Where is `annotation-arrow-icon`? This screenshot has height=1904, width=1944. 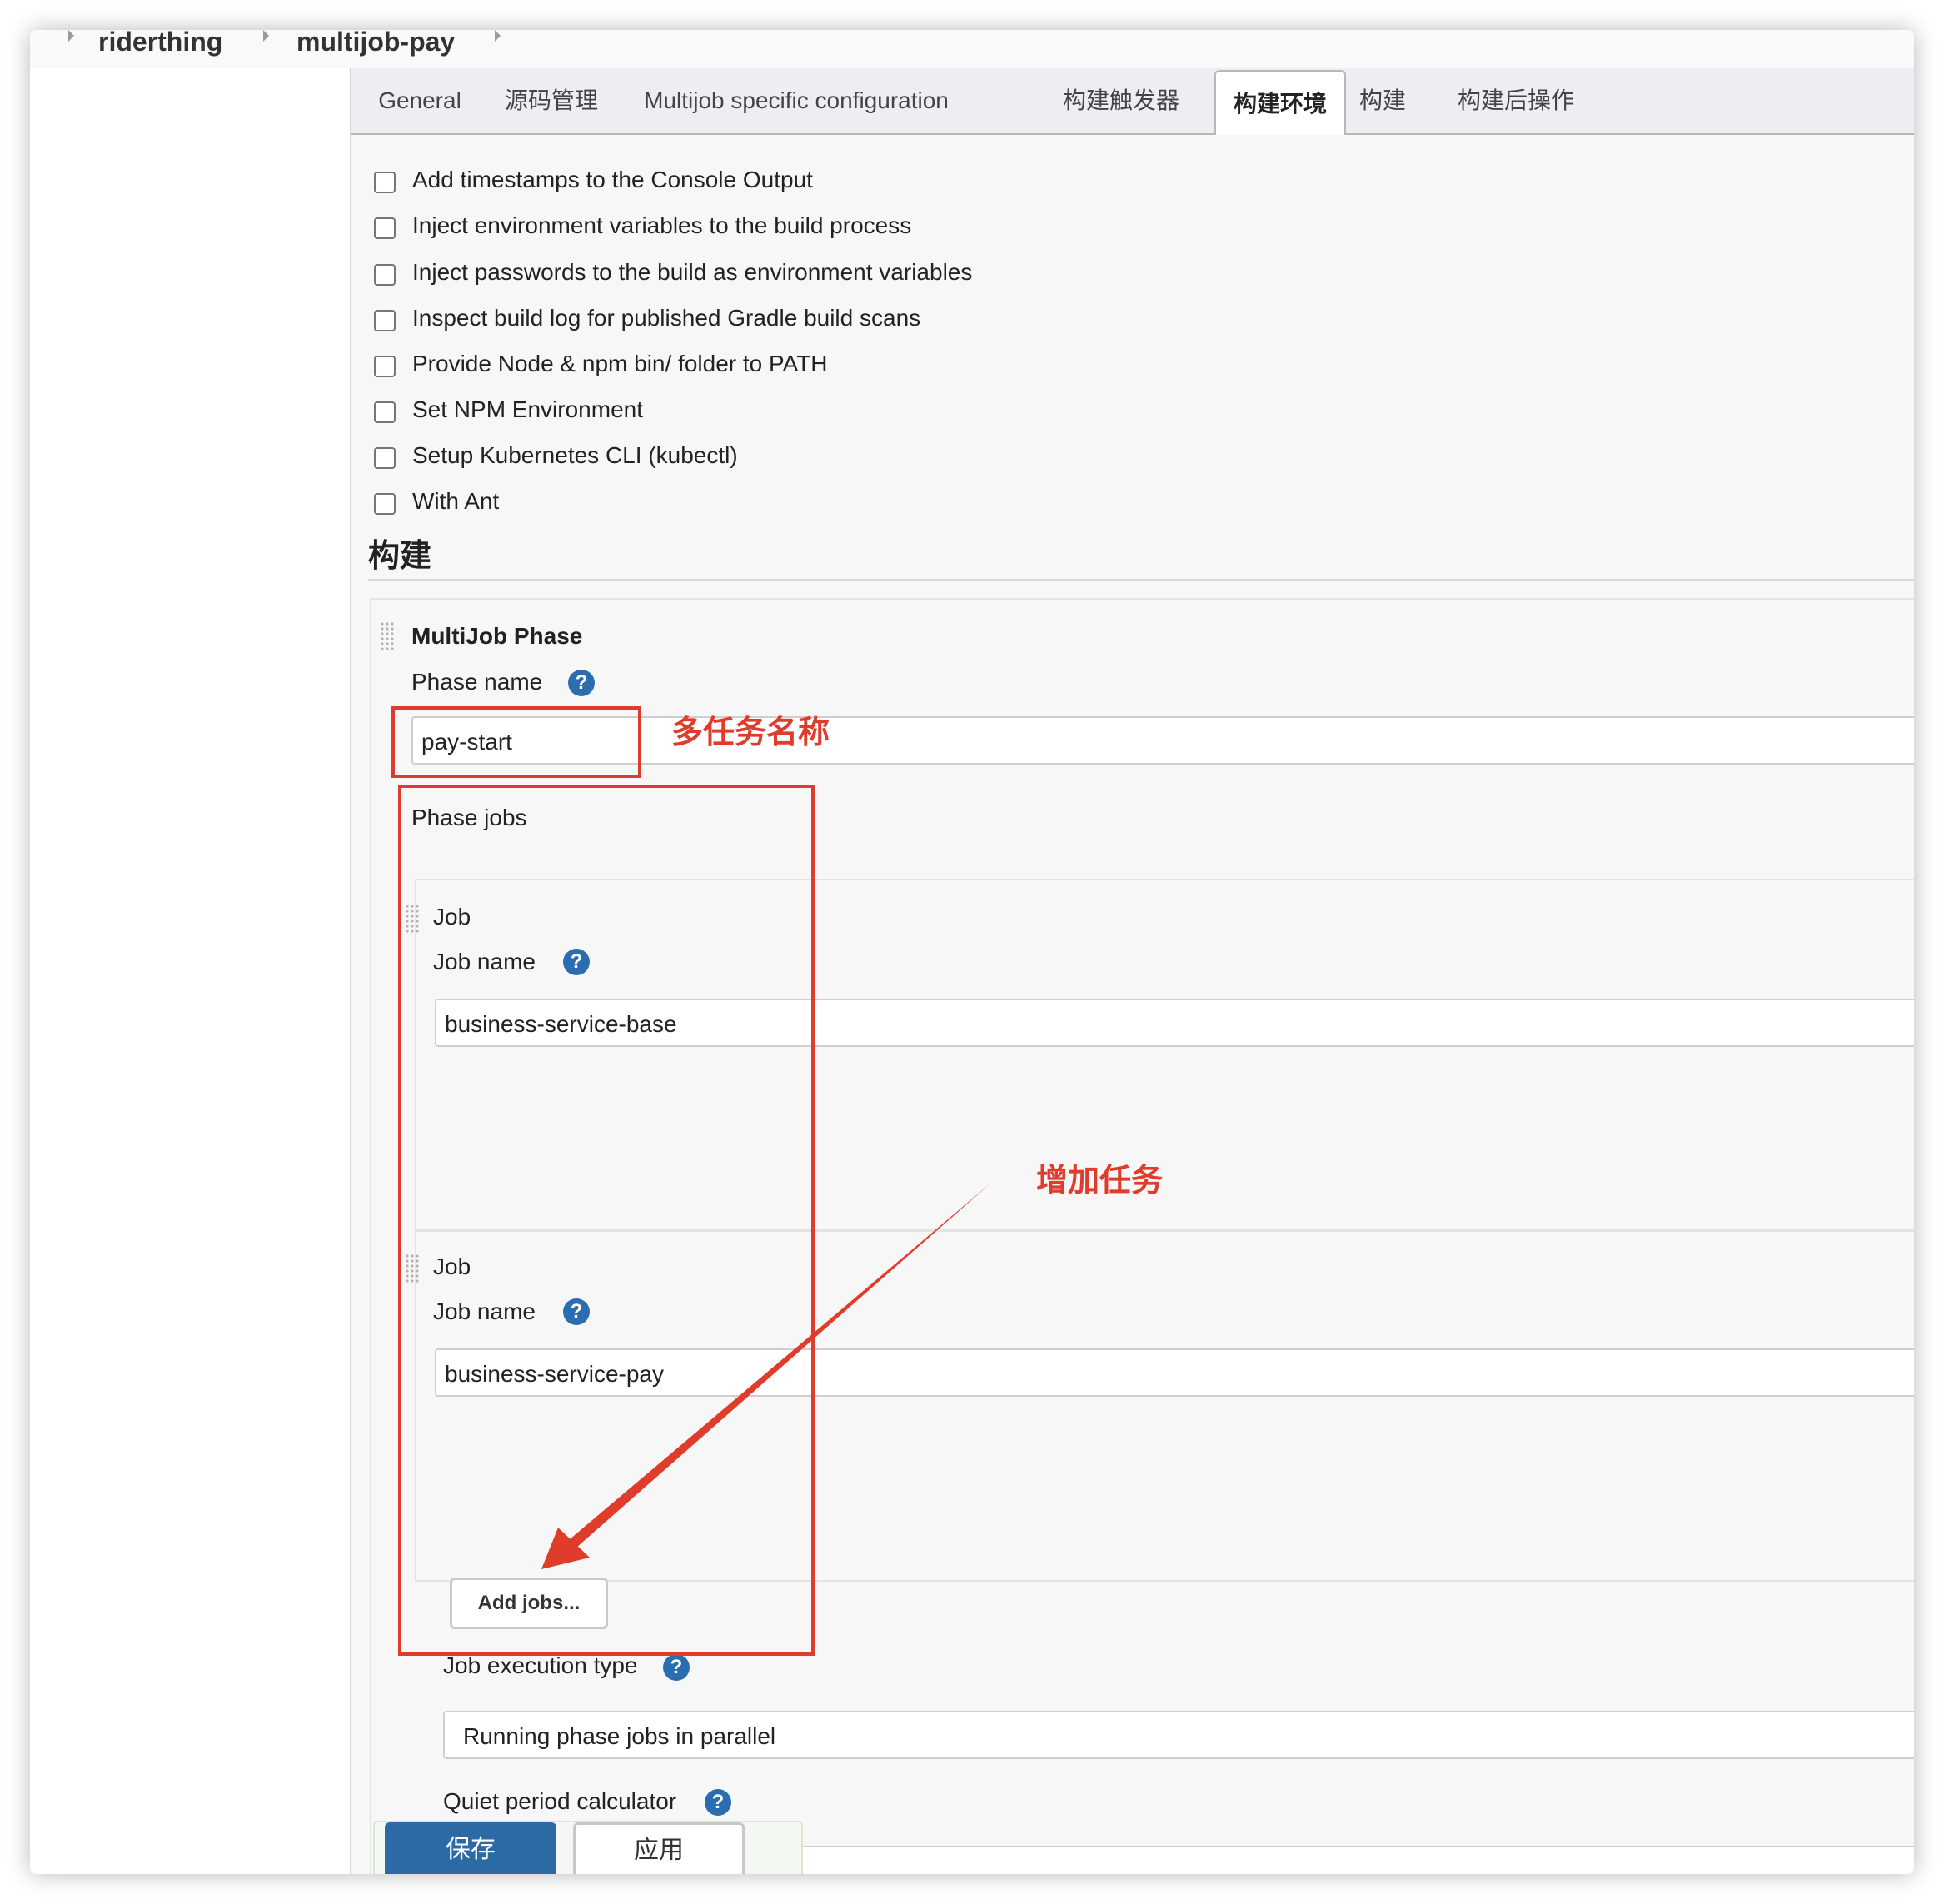
annotation-arrow-icon is located at coordinates (766, 1376).